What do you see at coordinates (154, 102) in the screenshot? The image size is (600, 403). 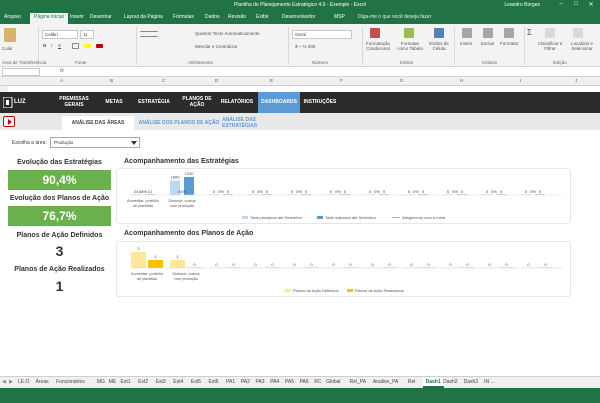 I see `nav-estrategia: ESTRATÉGIA` at bounding box center [154, 102].